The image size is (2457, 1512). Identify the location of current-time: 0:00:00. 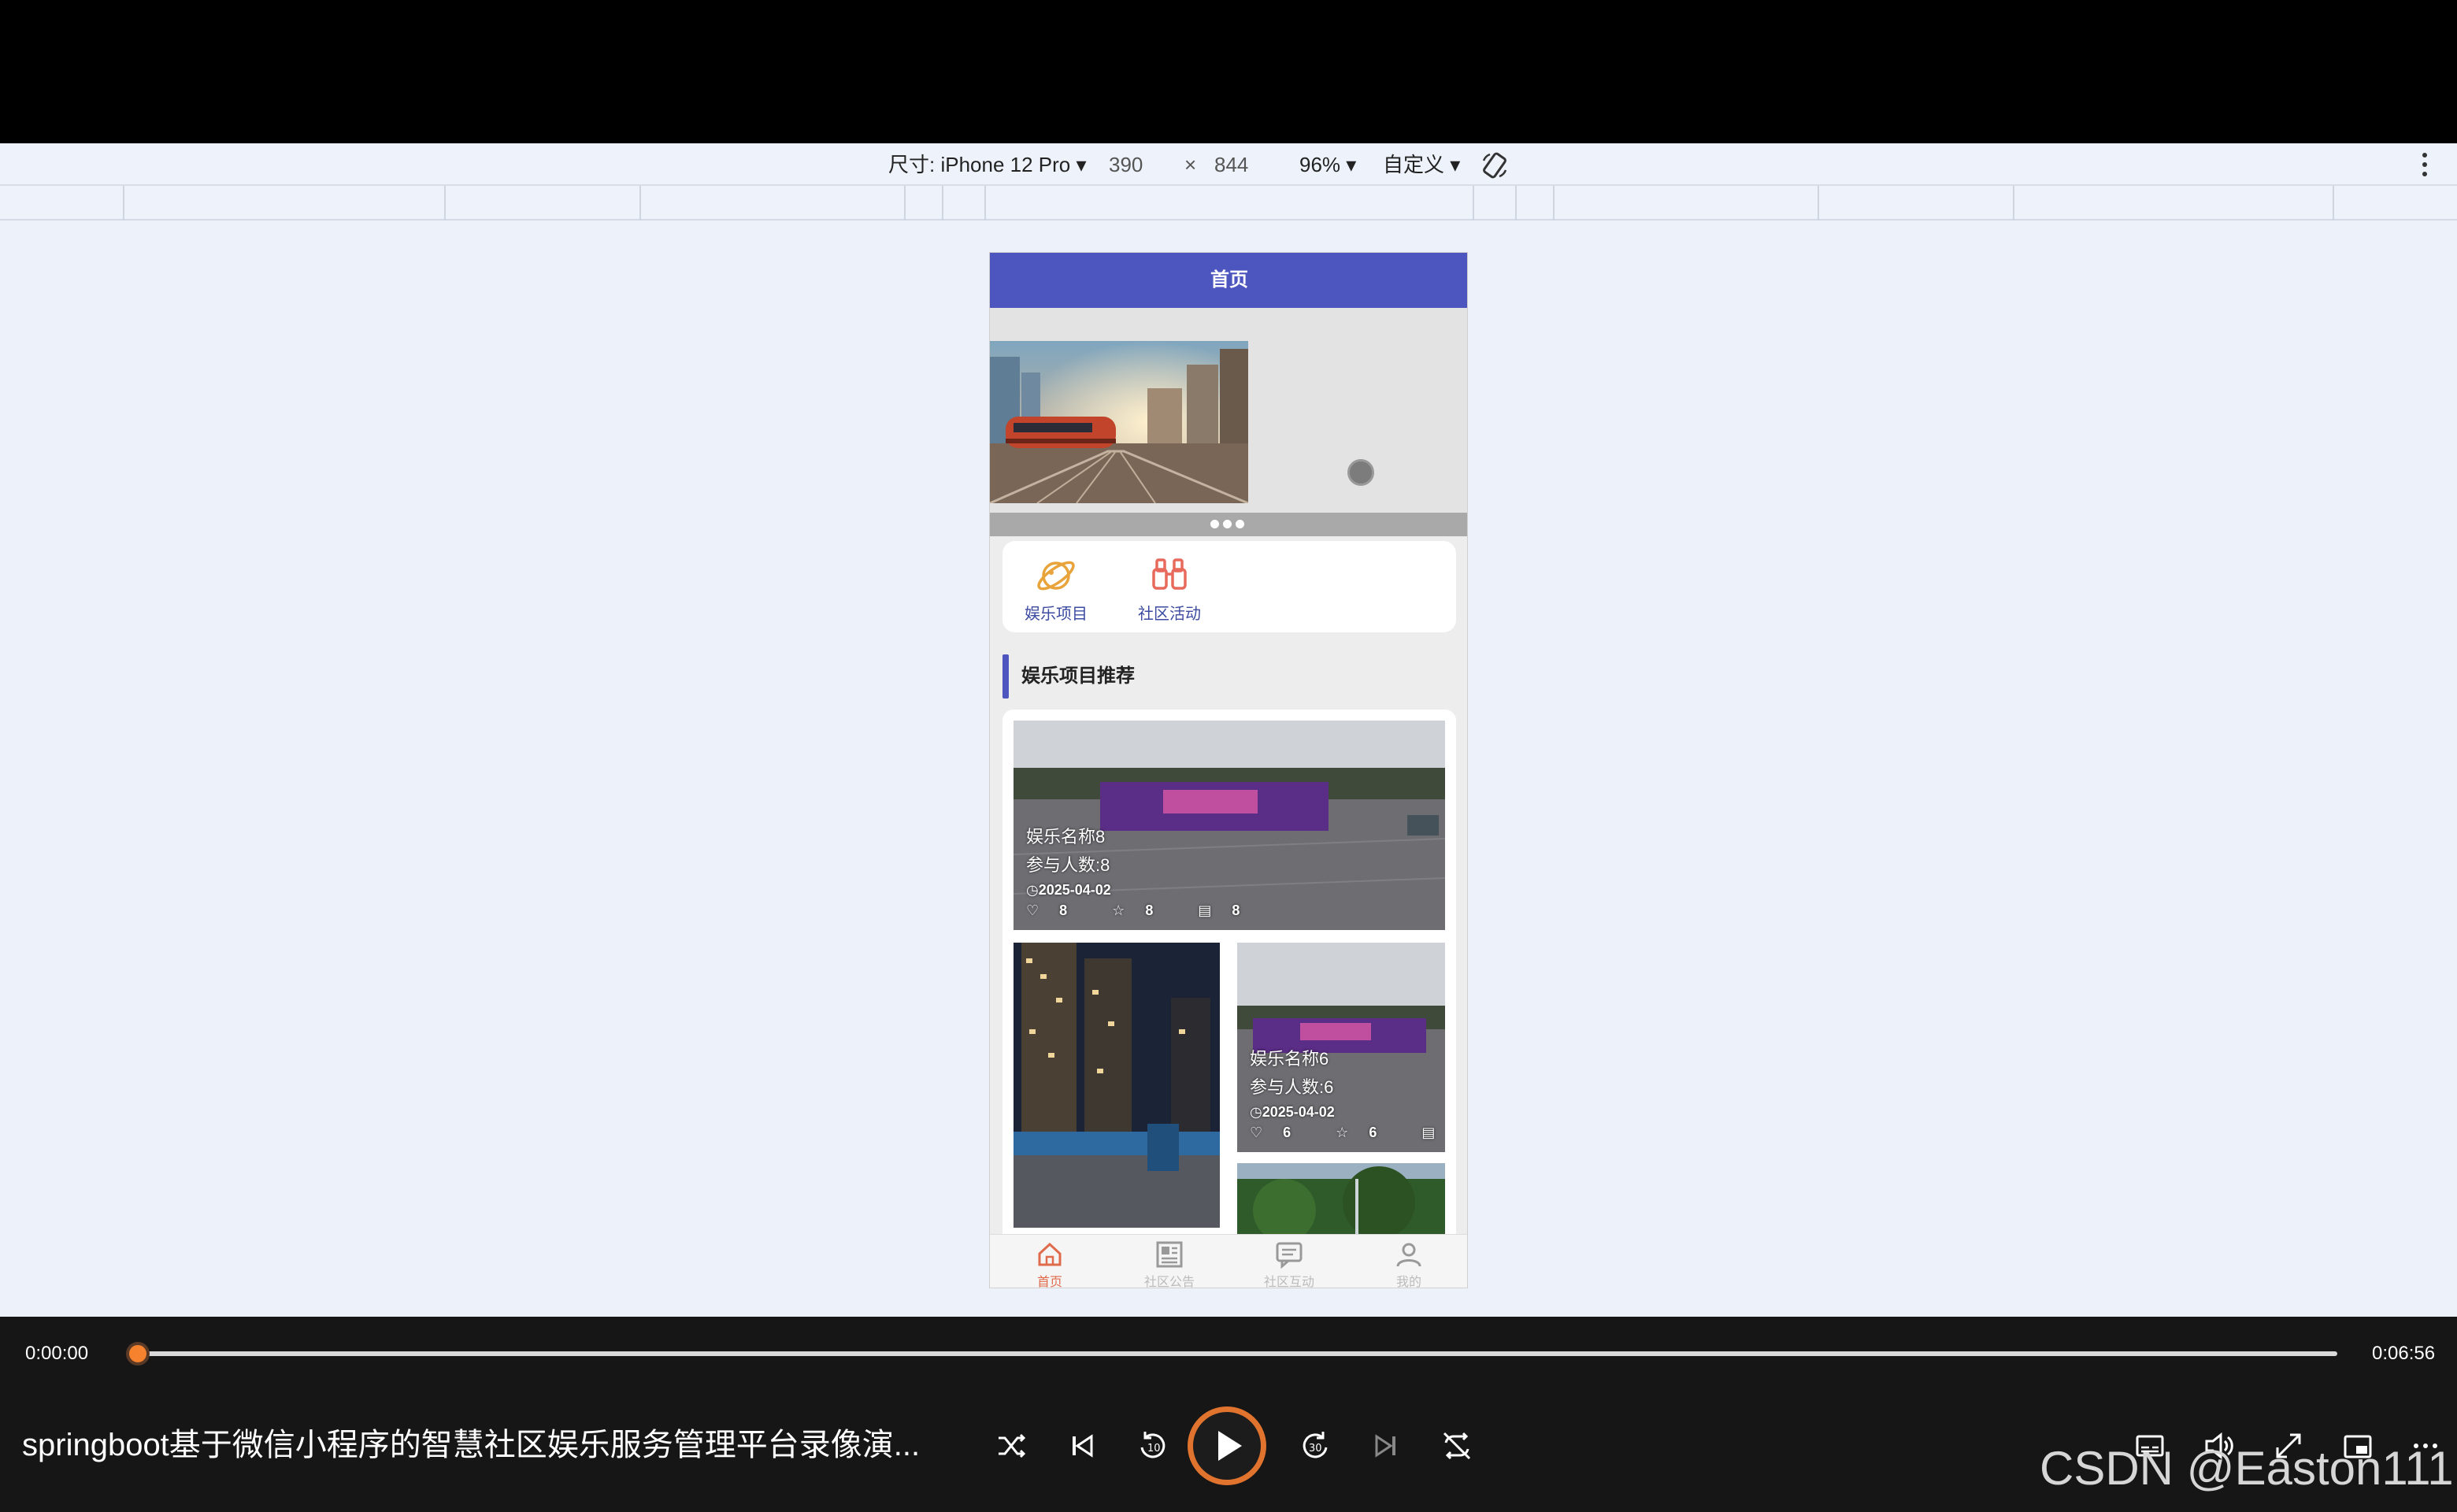
(57, 1353).